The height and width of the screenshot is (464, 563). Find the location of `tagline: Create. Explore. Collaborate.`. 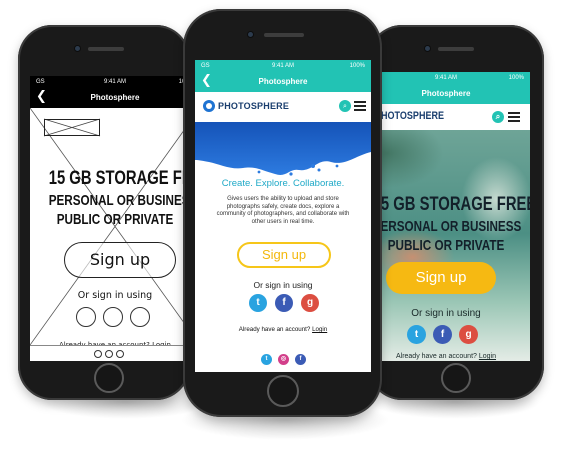

tagline: Create. Explore. Collaborate. is located at coordinates (283, 183).